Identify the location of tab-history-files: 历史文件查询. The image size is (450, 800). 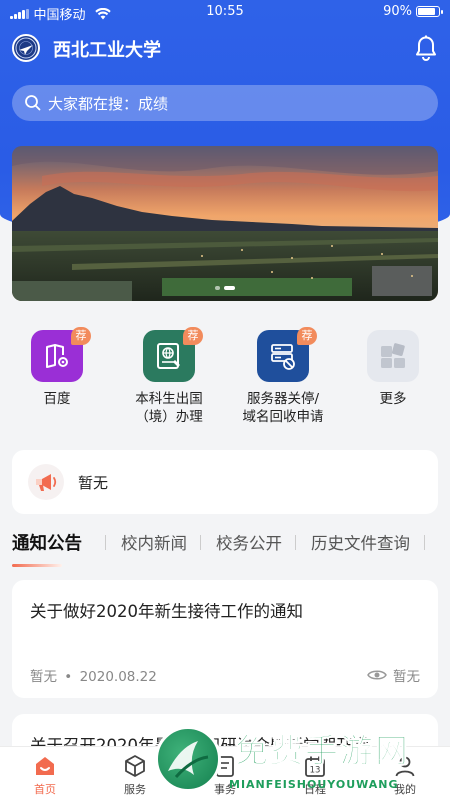
(360, 542).